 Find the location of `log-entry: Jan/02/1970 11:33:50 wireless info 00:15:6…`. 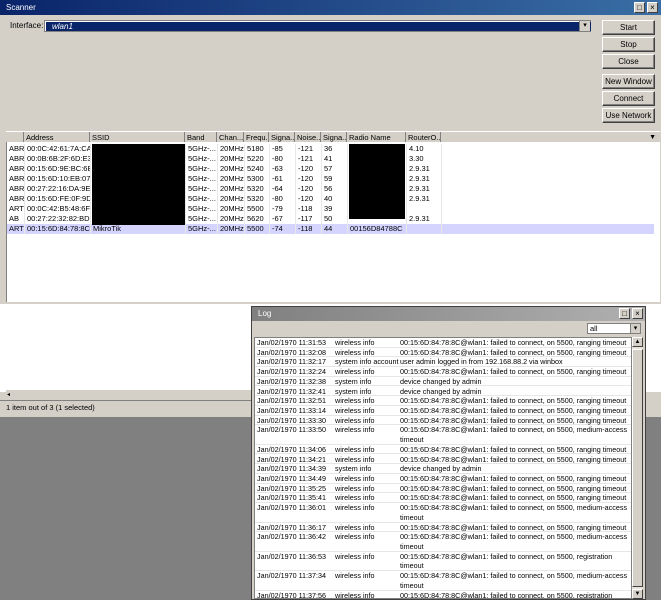

log-entry: Jan/02/1970 11:33:50 wireless info 00:15:6… is located at coordinates (443, 435).